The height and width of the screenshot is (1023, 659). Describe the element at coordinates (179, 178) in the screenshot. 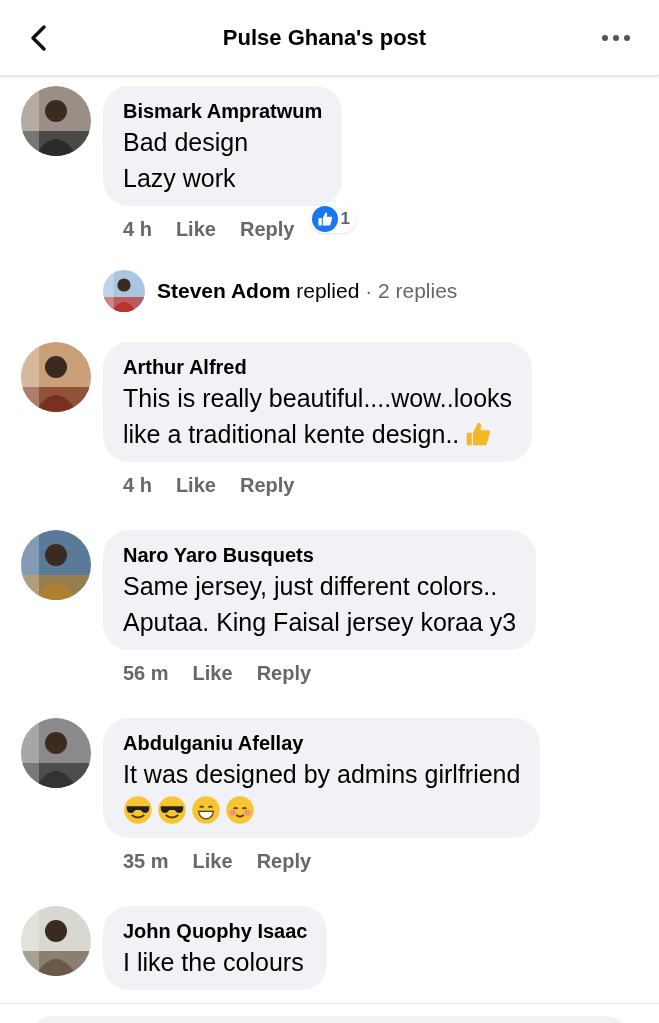

I see `comment-text: Lazy work` at that location.